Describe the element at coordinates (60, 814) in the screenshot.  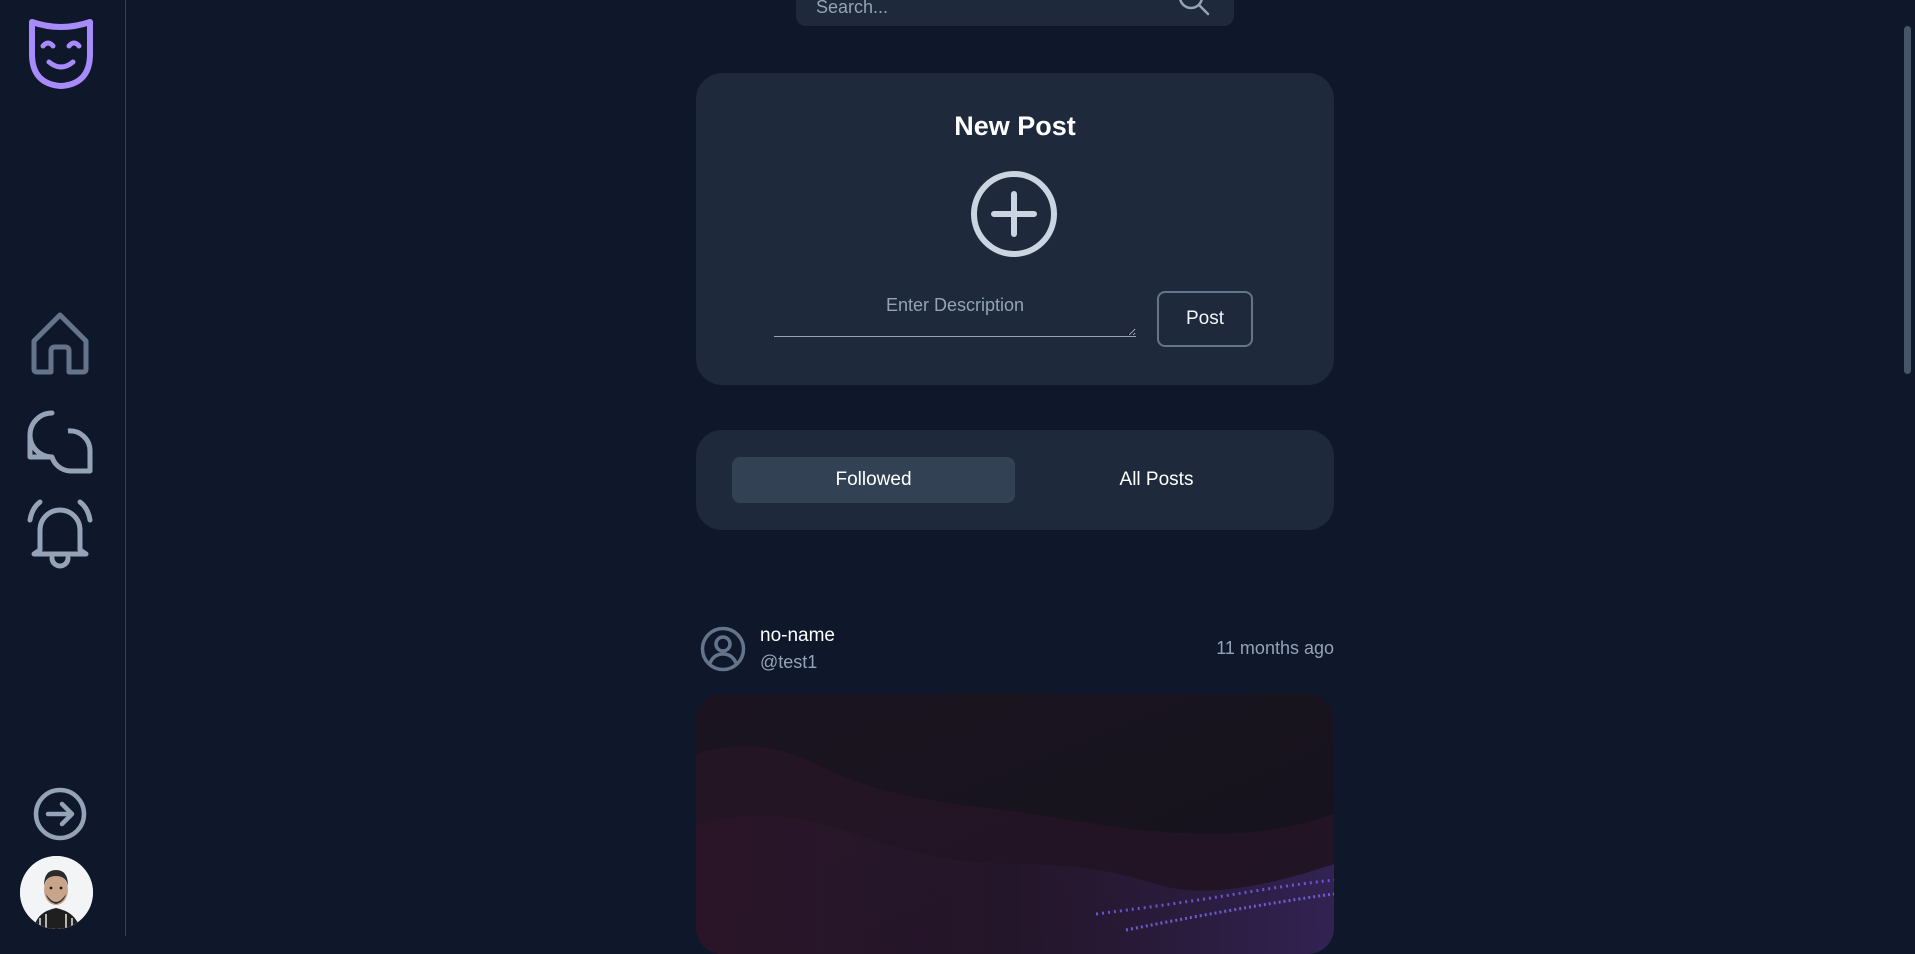
I see `arrow-right-circle-icon` at that location.